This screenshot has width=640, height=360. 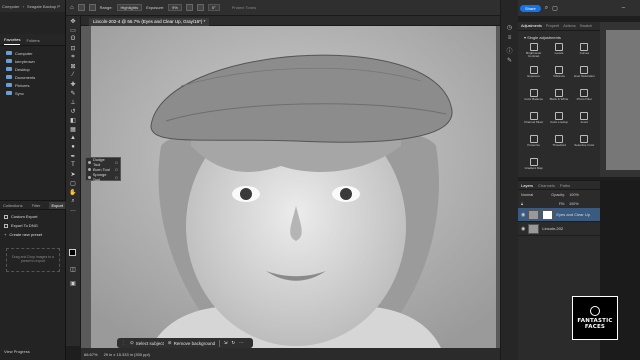 I want to click on type-tool-icon: T, so click(x=73, y=165).